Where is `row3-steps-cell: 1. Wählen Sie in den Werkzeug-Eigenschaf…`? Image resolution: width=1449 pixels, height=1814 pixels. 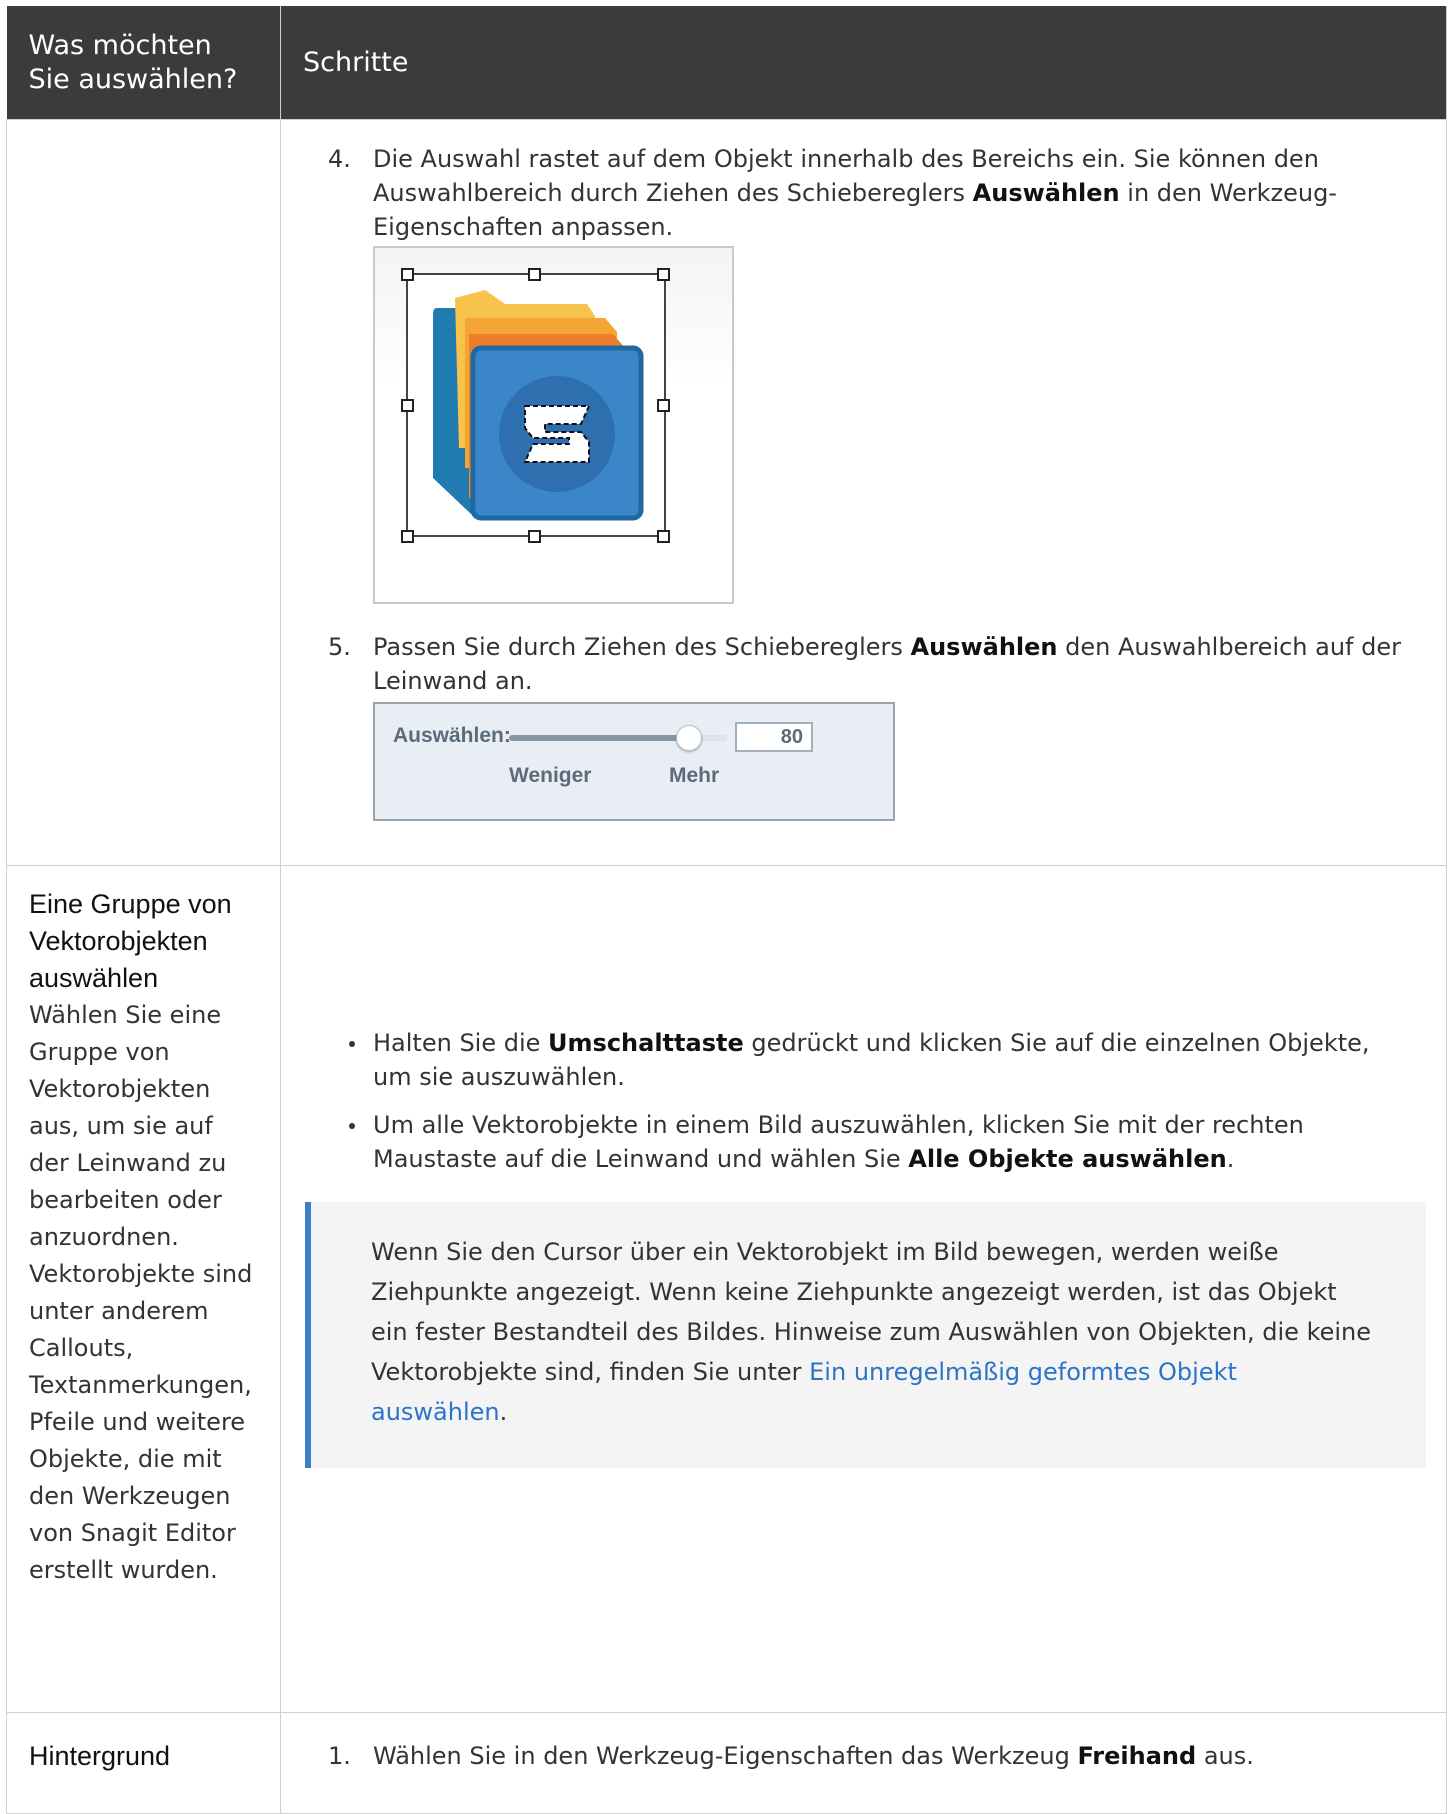
row3-steps-cell: 1. Wählen Sie in den Werkzeug-Eigenschaf… is located at coordinates (863, 1763).